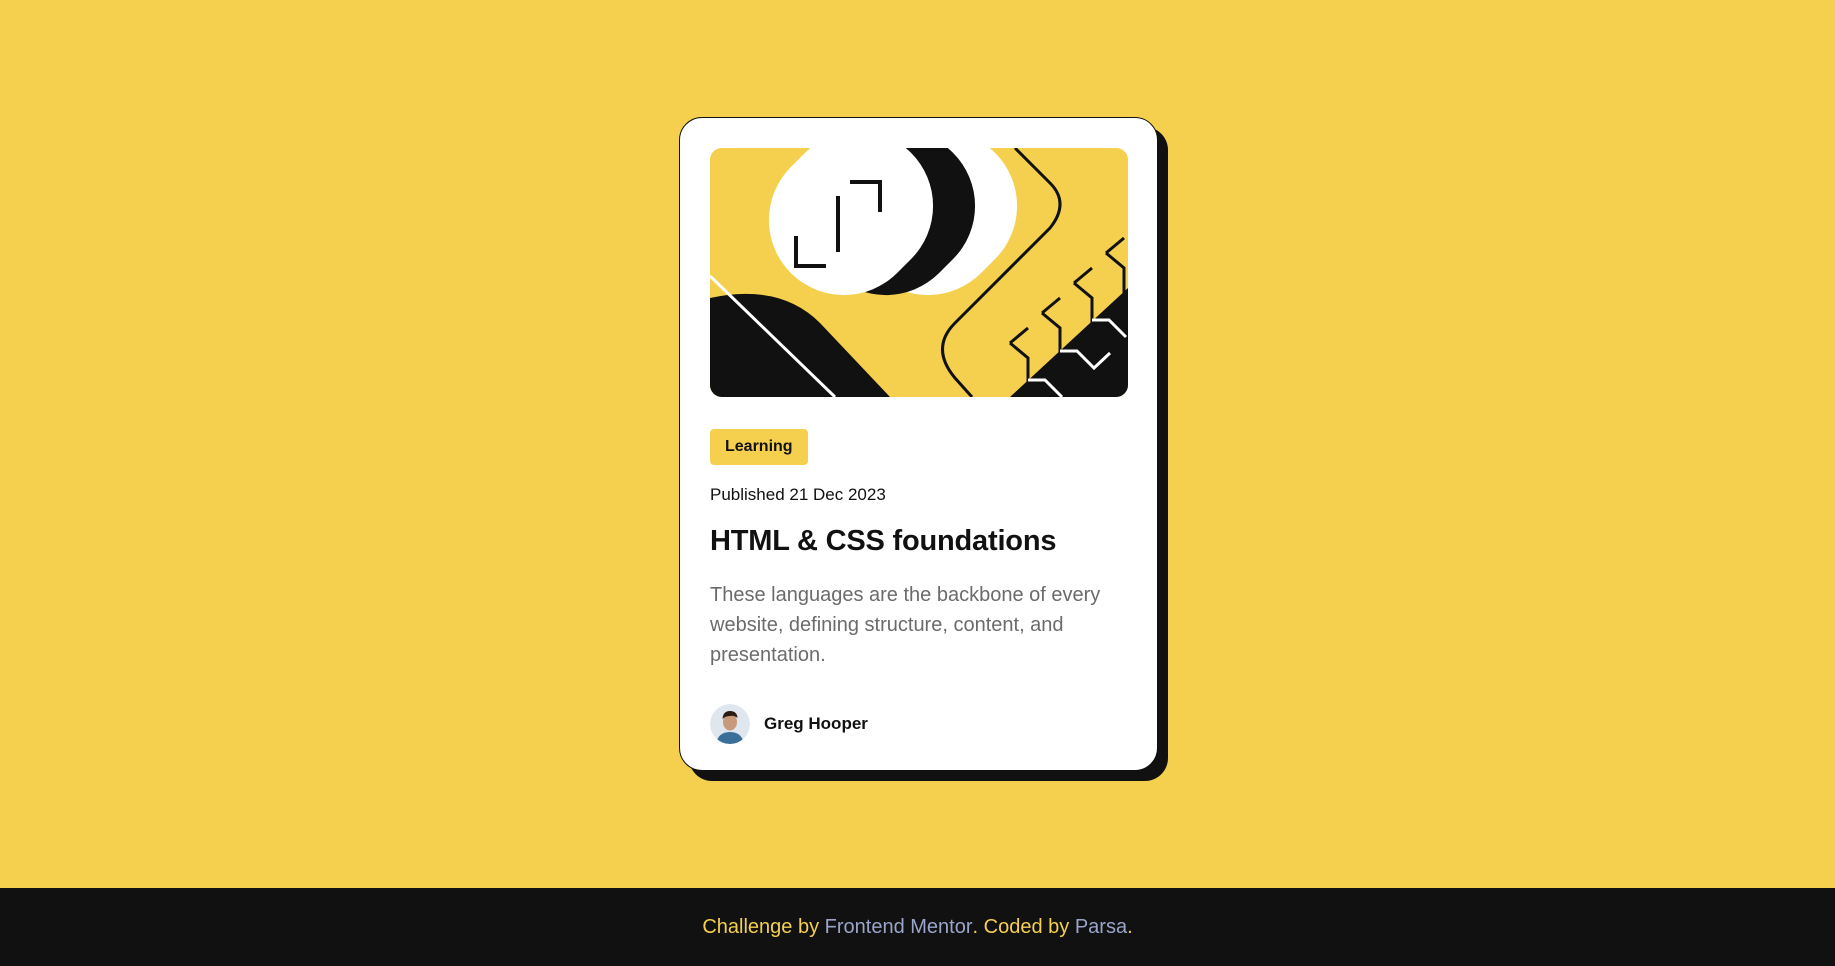  What do you see at coordinates (759, 447) in the screenshot?
I see `category-tag: Learning` at bounding box center [759, 447].